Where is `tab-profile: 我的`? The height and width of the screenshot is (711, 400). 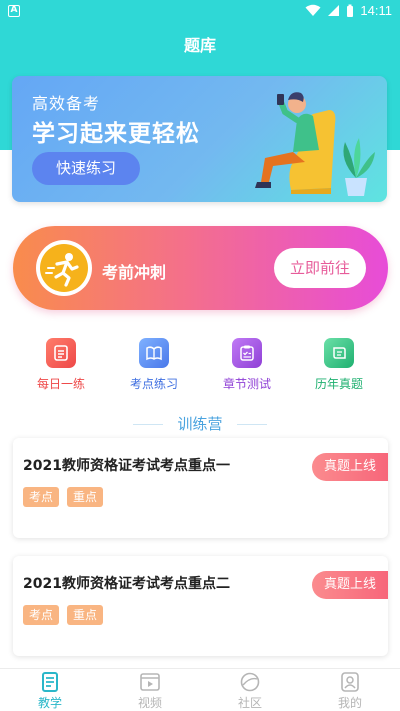
tab-profile: 我的 is located at coordinates (350, 691).